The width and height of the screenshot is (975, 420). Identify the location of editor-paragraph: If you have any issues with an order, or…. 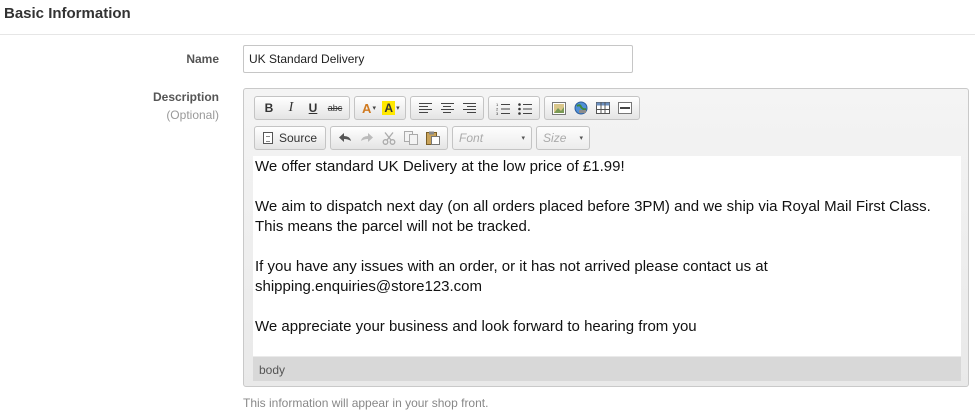
(511, 276).